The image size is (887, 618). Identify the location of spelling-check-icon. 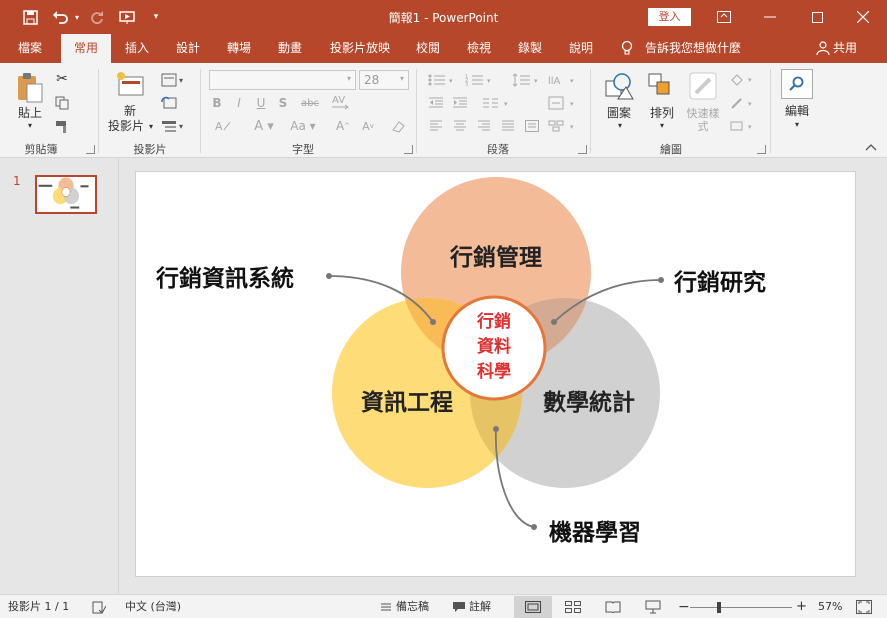
(99, 607).